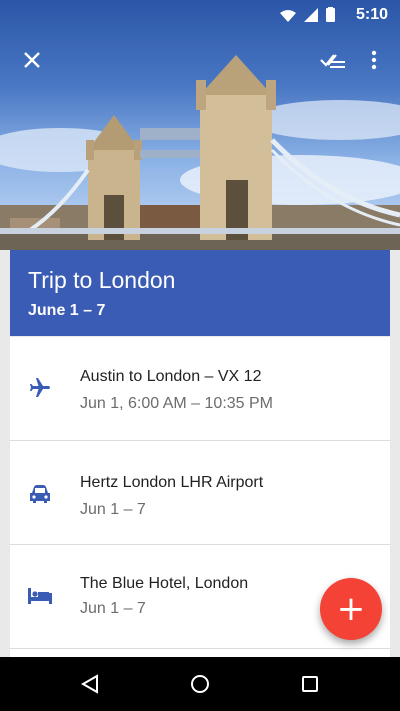  What do you see at coordinates (164, 583) in the screenshot?
I see `list-item-title: The Blue Hotel, London` at bounding box center [164, 583].